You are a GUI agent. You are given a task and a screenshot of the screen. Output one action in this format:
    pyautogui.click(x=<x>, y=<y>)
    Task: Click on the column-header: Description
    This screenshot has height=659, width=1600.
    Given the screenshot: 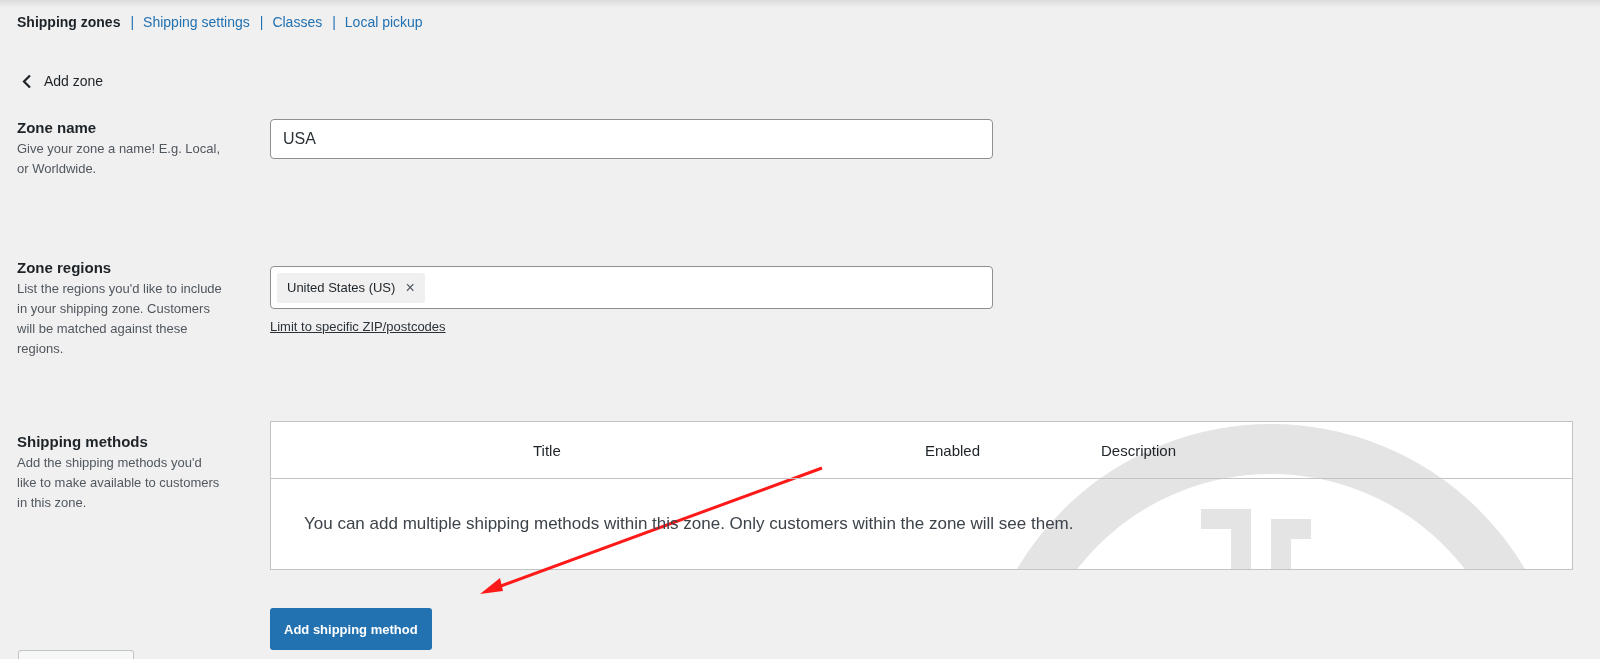 What is the action you would take?
    pyautogui.click(x=1139, y=450)
    